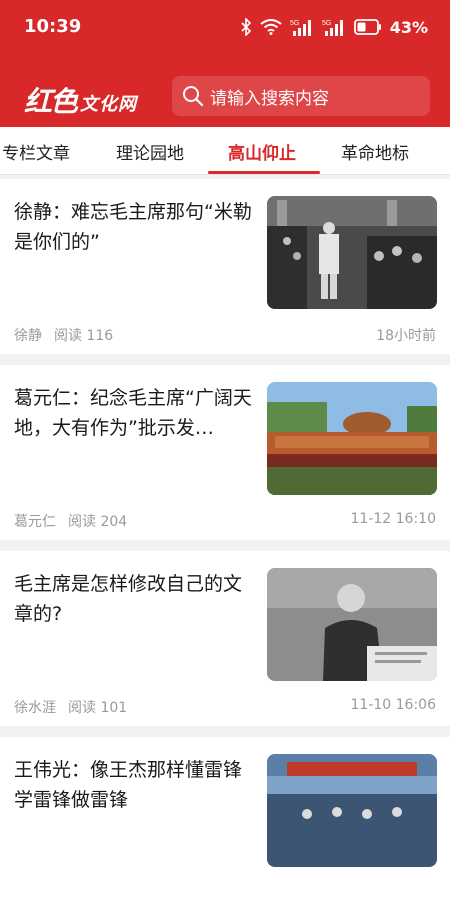 The image size is (450, 912). What do you see at coordinates (271, 27) in the screenshot?
I see `wifi-icon` at bounding box center [271, 27].